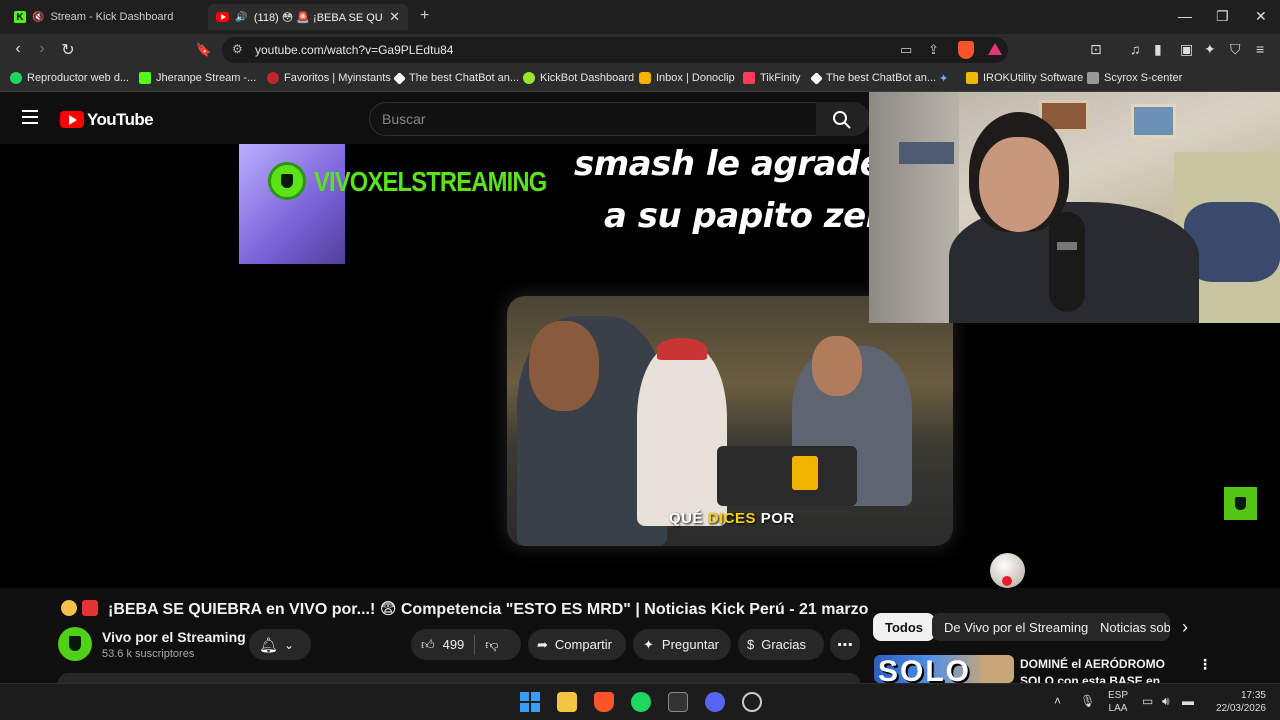 Image resolution: width=1280 pixels, height=720 pixels. I want to click on brave-rewards-icon, so click(995, 49).